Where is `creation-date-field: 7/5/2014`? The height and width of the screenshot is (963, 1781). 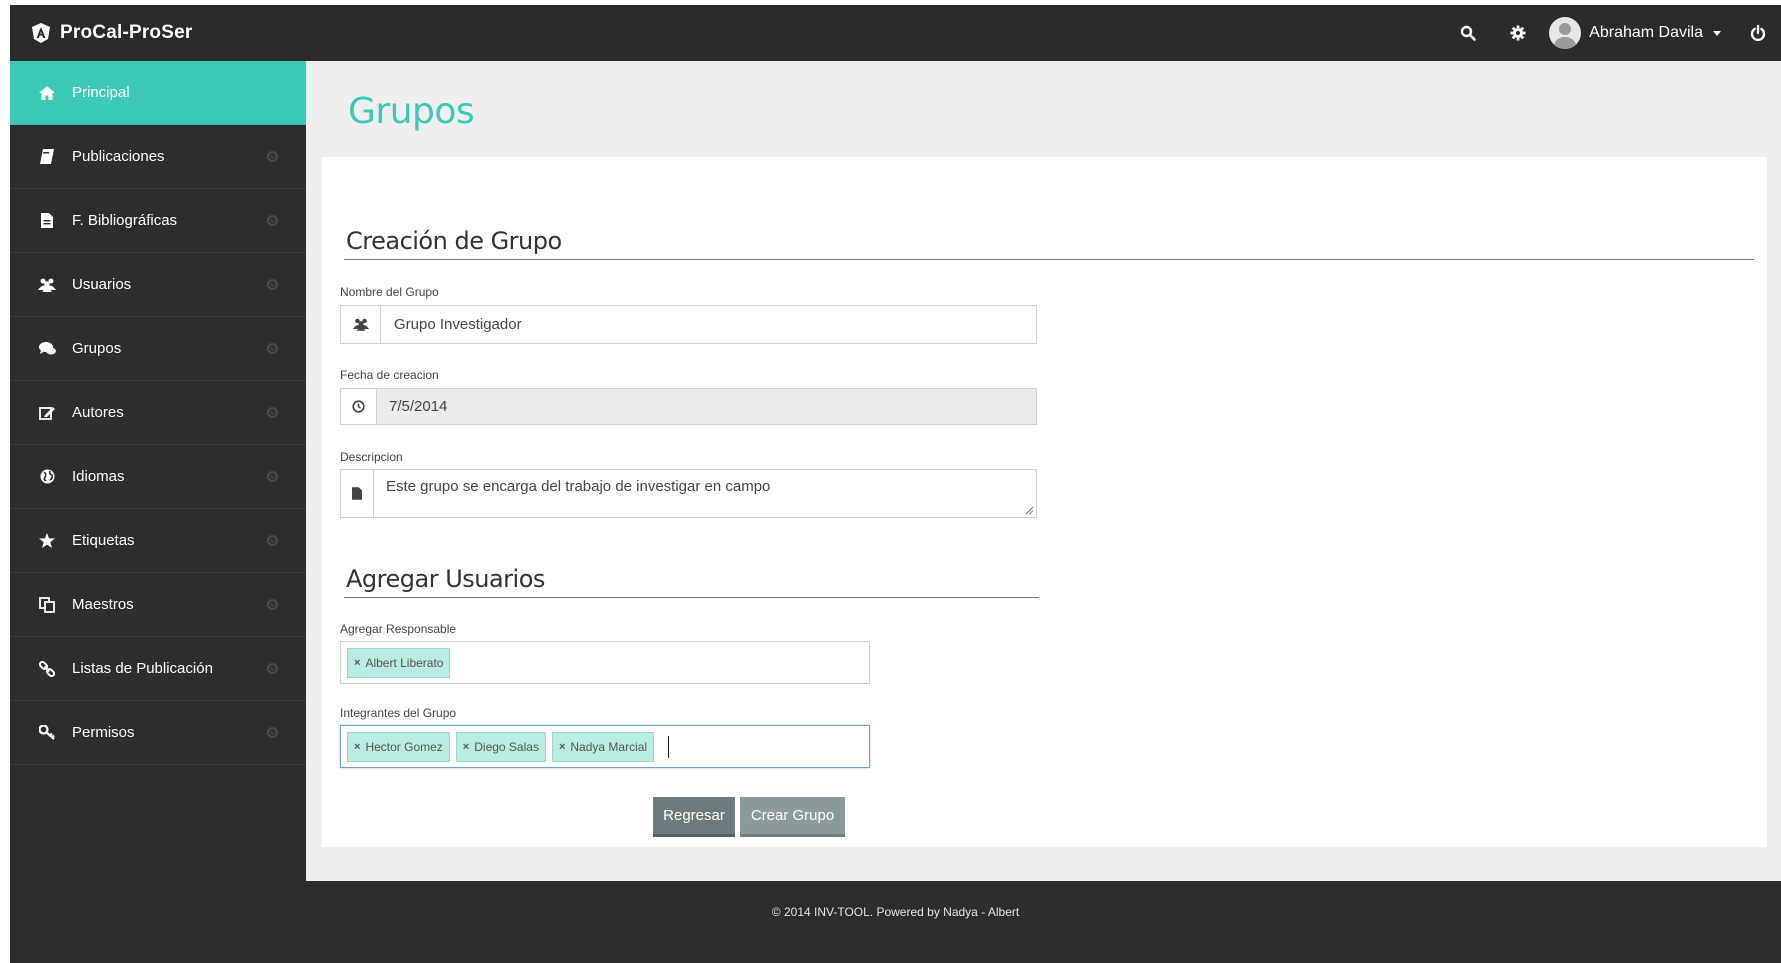 creation-date-field: 7/5/2014 is located at coordinates (688, 406).